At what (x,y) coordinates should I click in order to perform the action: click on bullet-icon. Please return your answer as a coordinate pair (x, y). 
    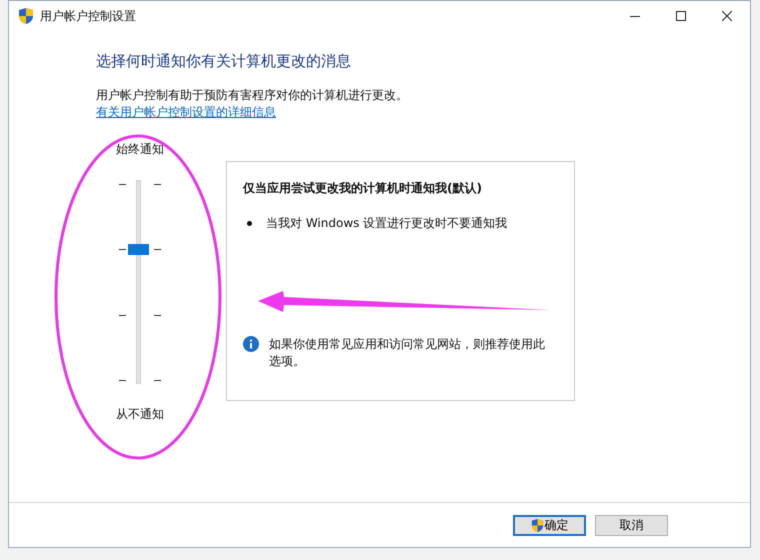
    Looking at the image, I should click on (249, 223).